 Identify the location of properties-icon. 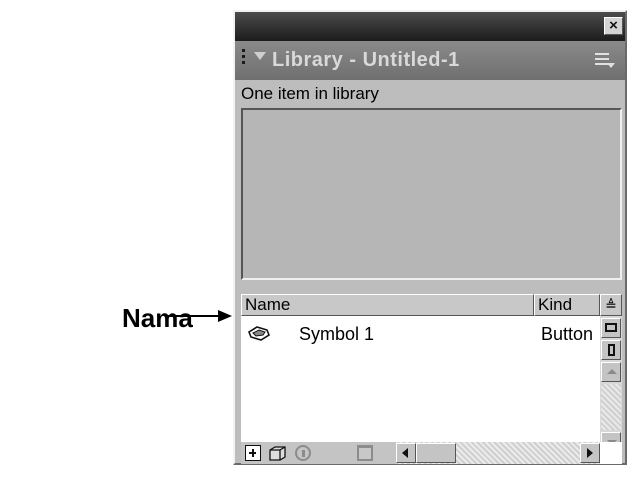
(303, 453).